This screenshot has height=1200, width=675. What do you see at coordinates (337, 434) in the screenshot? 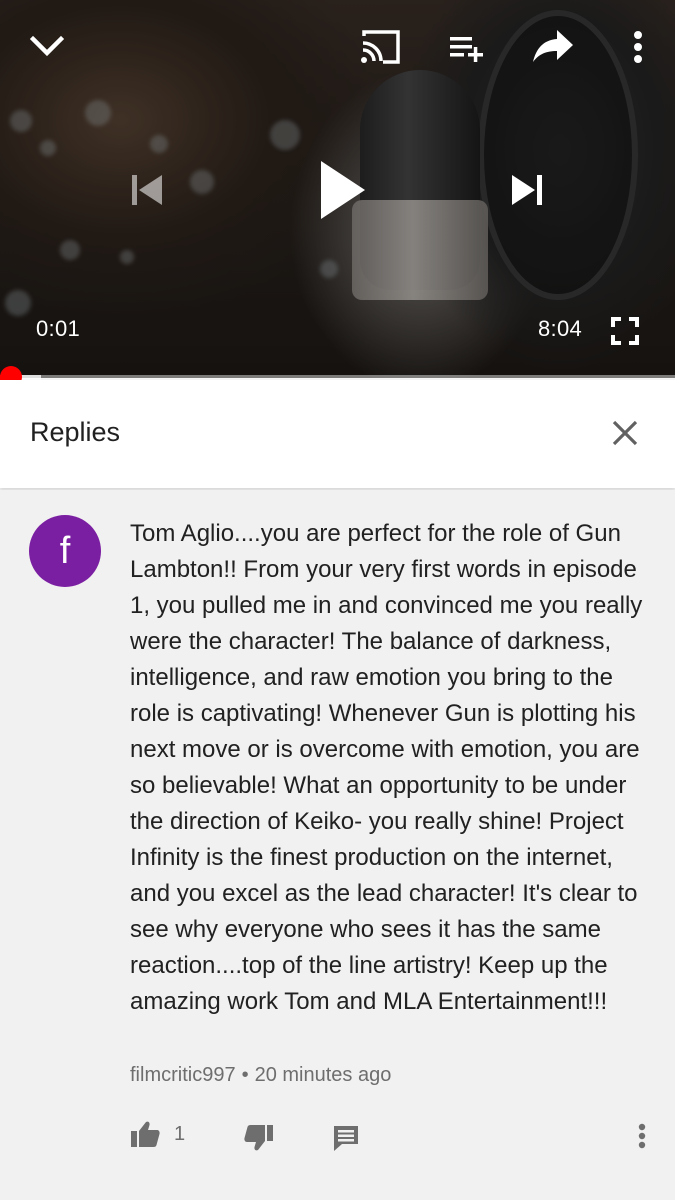
I see `replies-header: Replies` at bounding box center [337, 434].